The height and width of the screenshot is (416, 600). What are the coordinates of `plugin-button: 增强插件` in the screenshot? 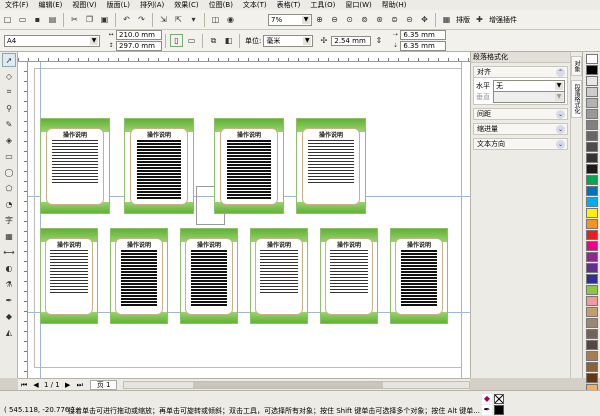 It's located at (503, 20).